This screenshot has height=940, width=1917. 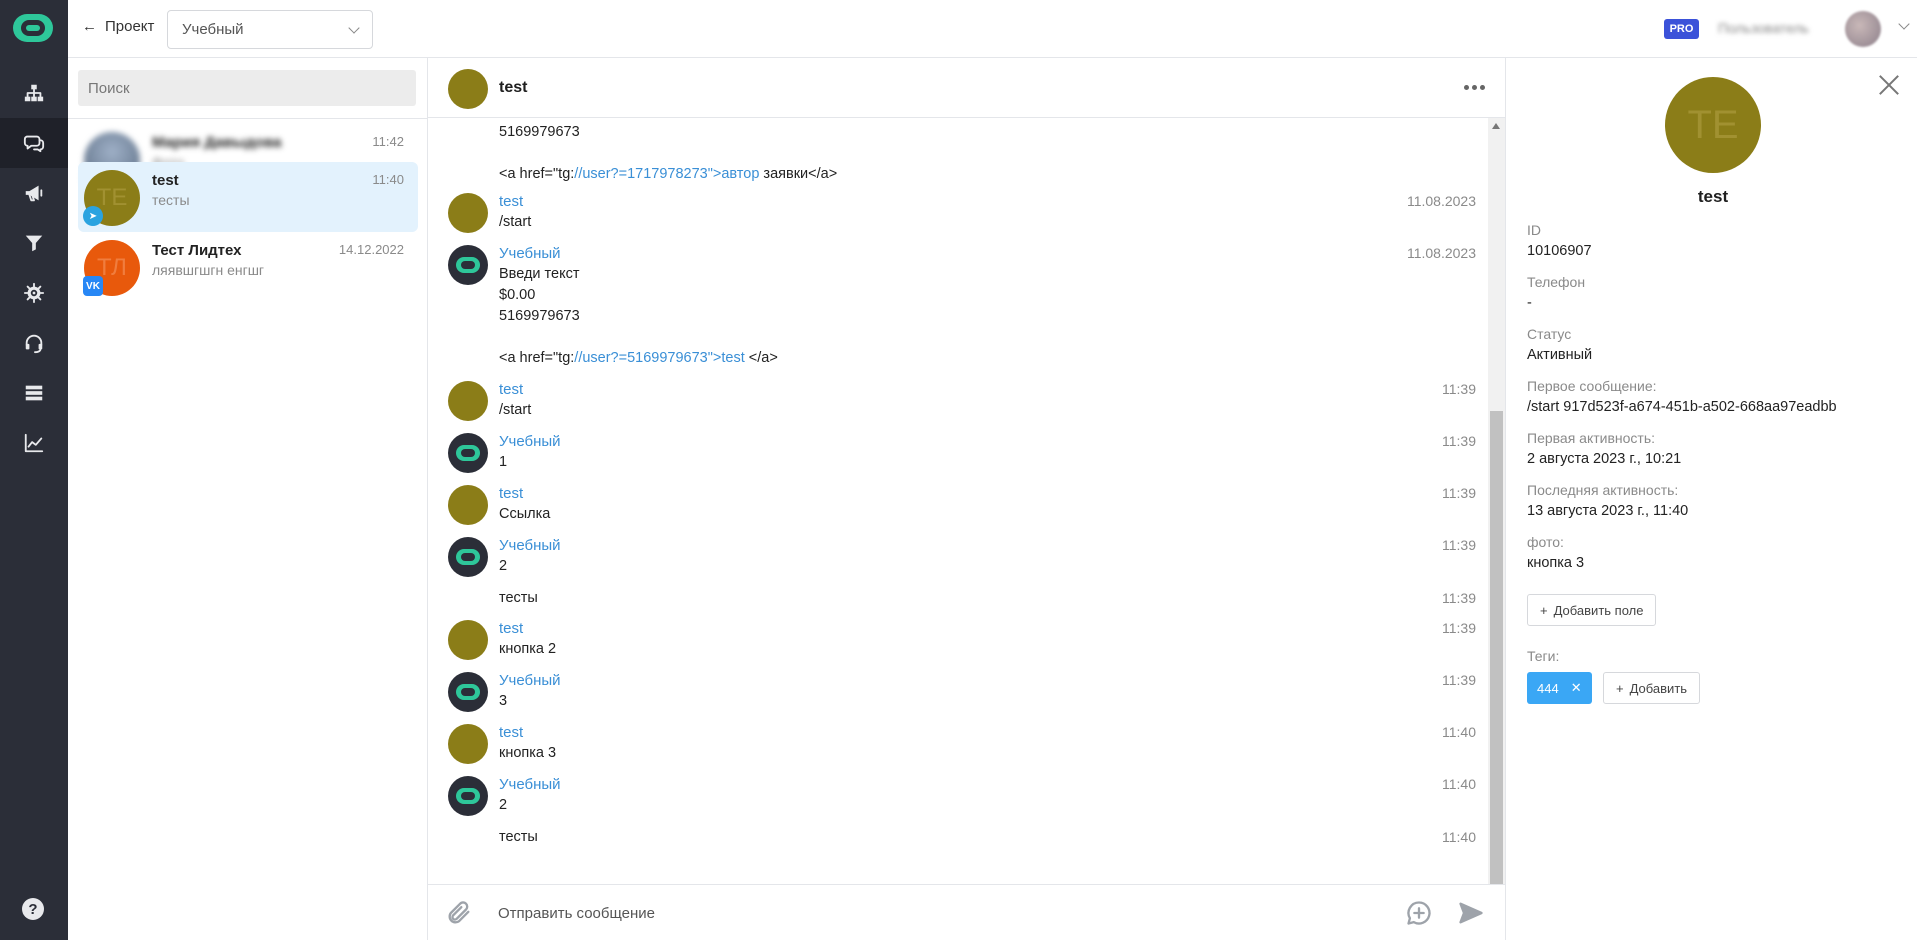 I want to click on add-field-button: + Добавить поле, so click(x=1592, y=610).